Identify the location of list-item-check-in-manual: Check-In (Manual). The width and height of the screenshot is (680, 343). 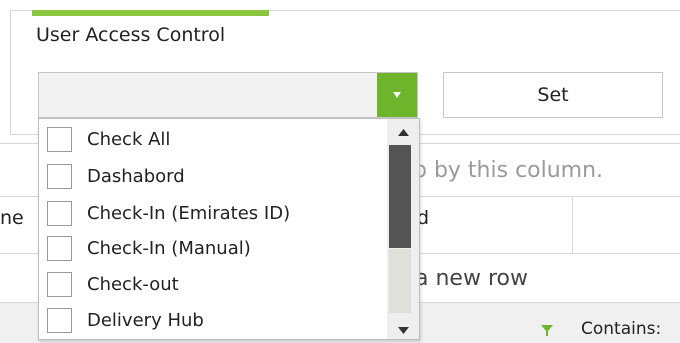
(211, 248).